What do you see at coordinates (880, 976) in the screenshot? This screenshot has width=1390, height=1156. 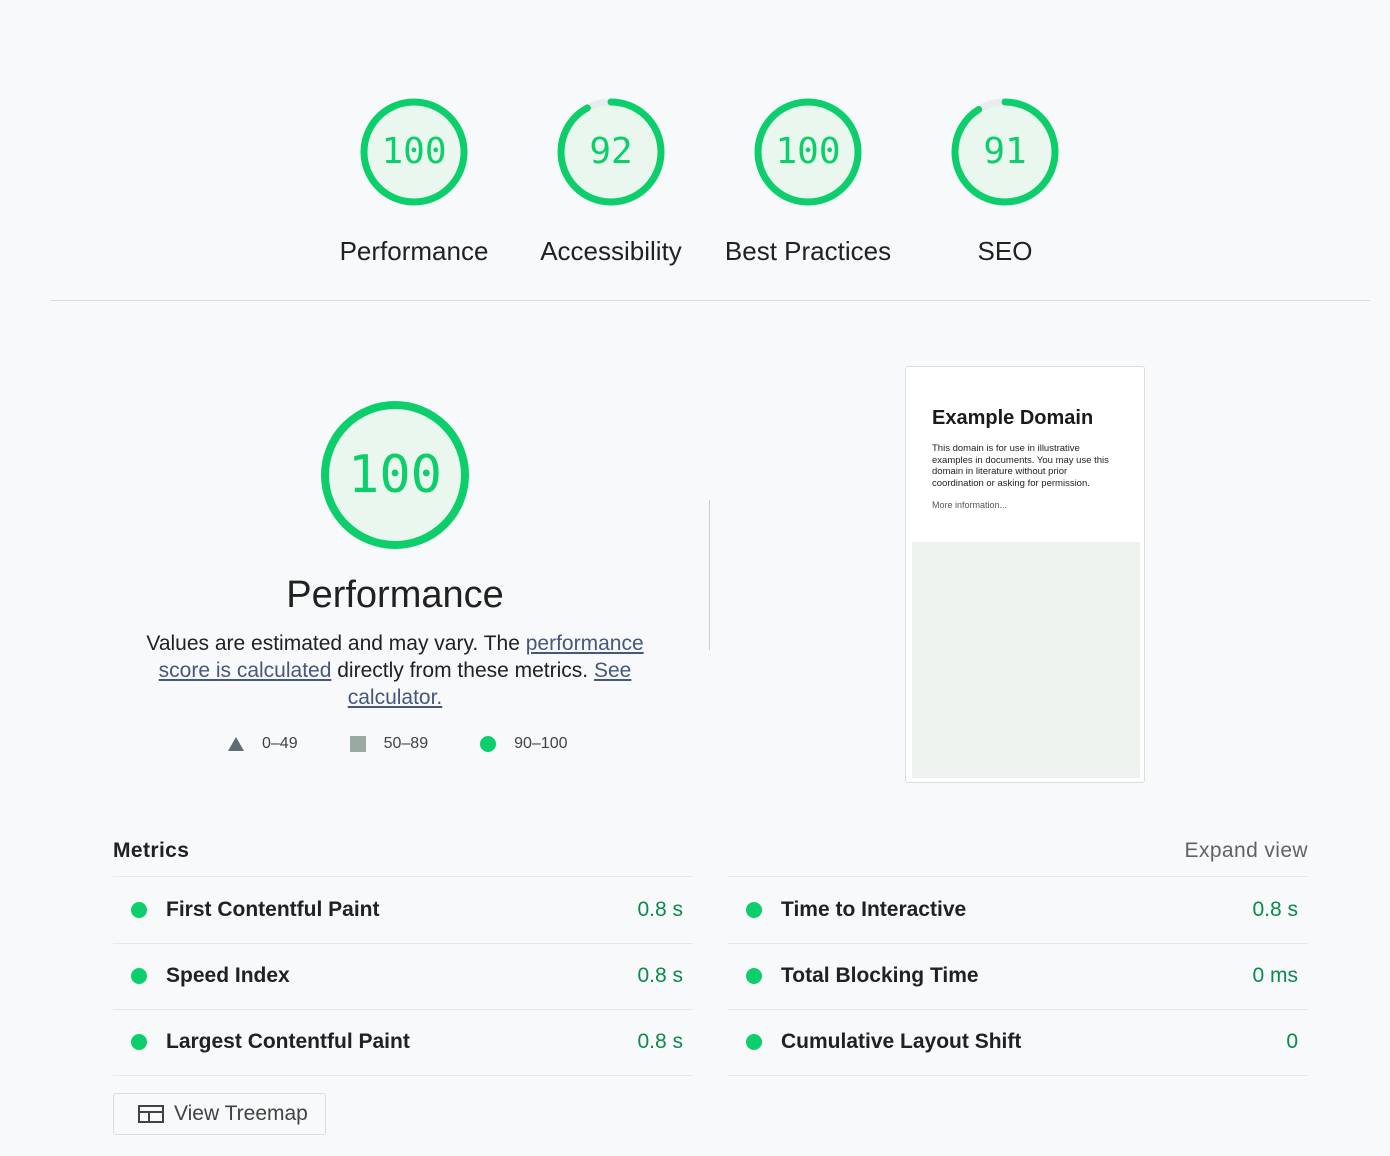 I see `metric-name: Total Blocking Time` at bounding box center [880, 976].